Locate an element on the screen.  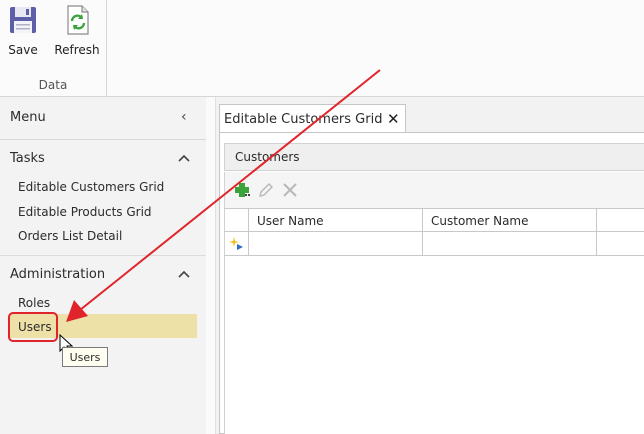
menu-item-editable-customers-grid: Editable Customers Grid is located at coordinates (91, 187).